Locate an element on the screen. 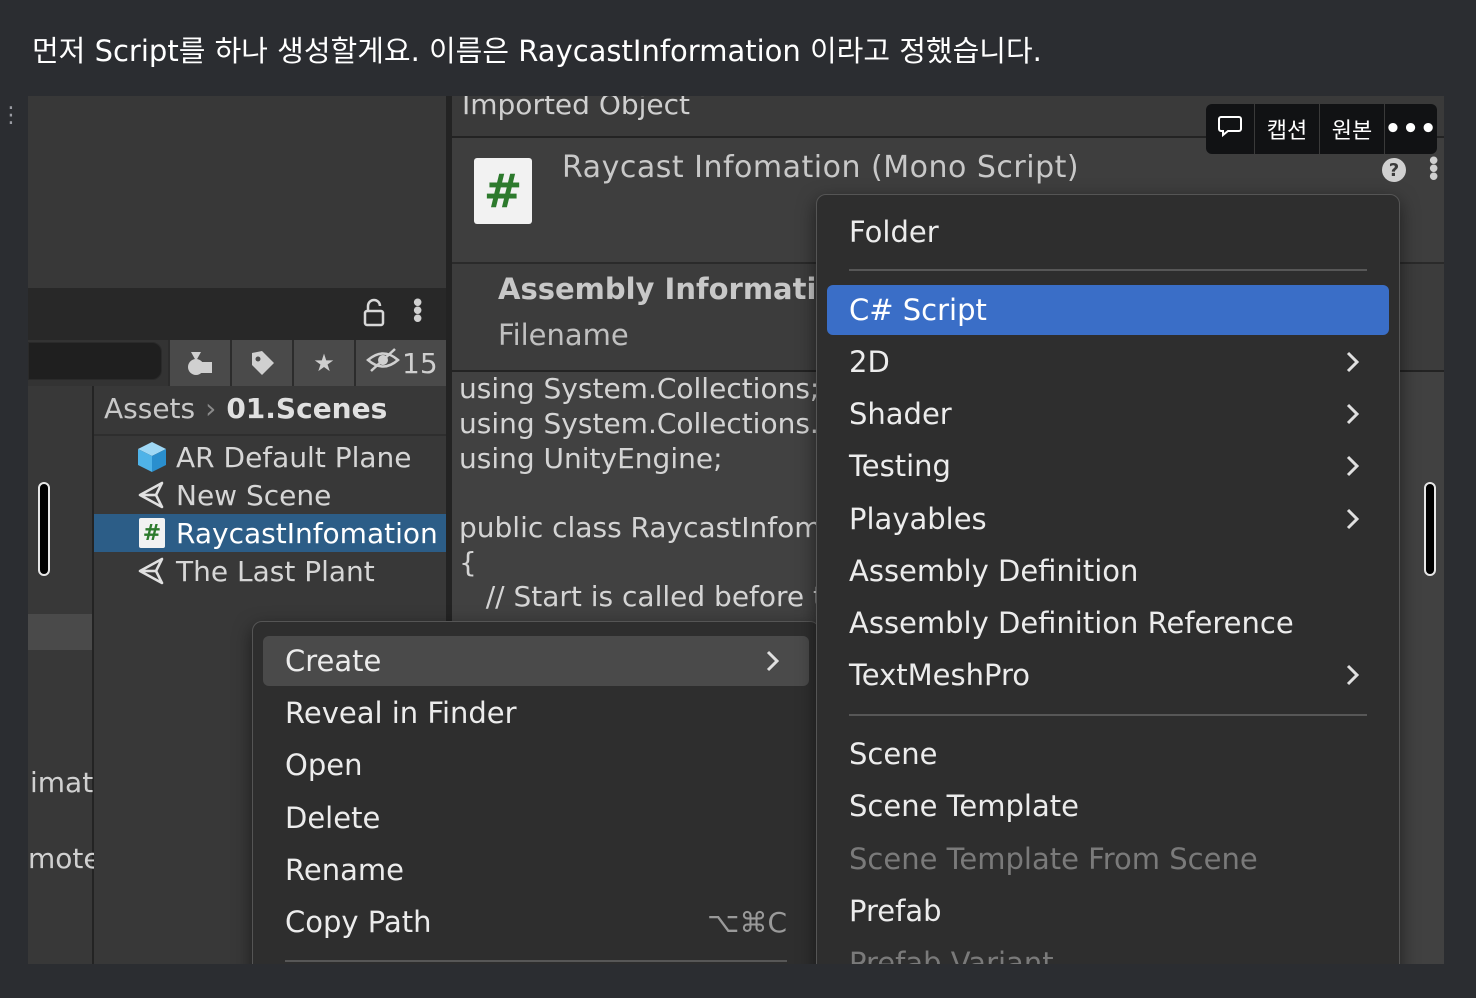  menu-item-rename: Rename is located at coordinates (536, 870).